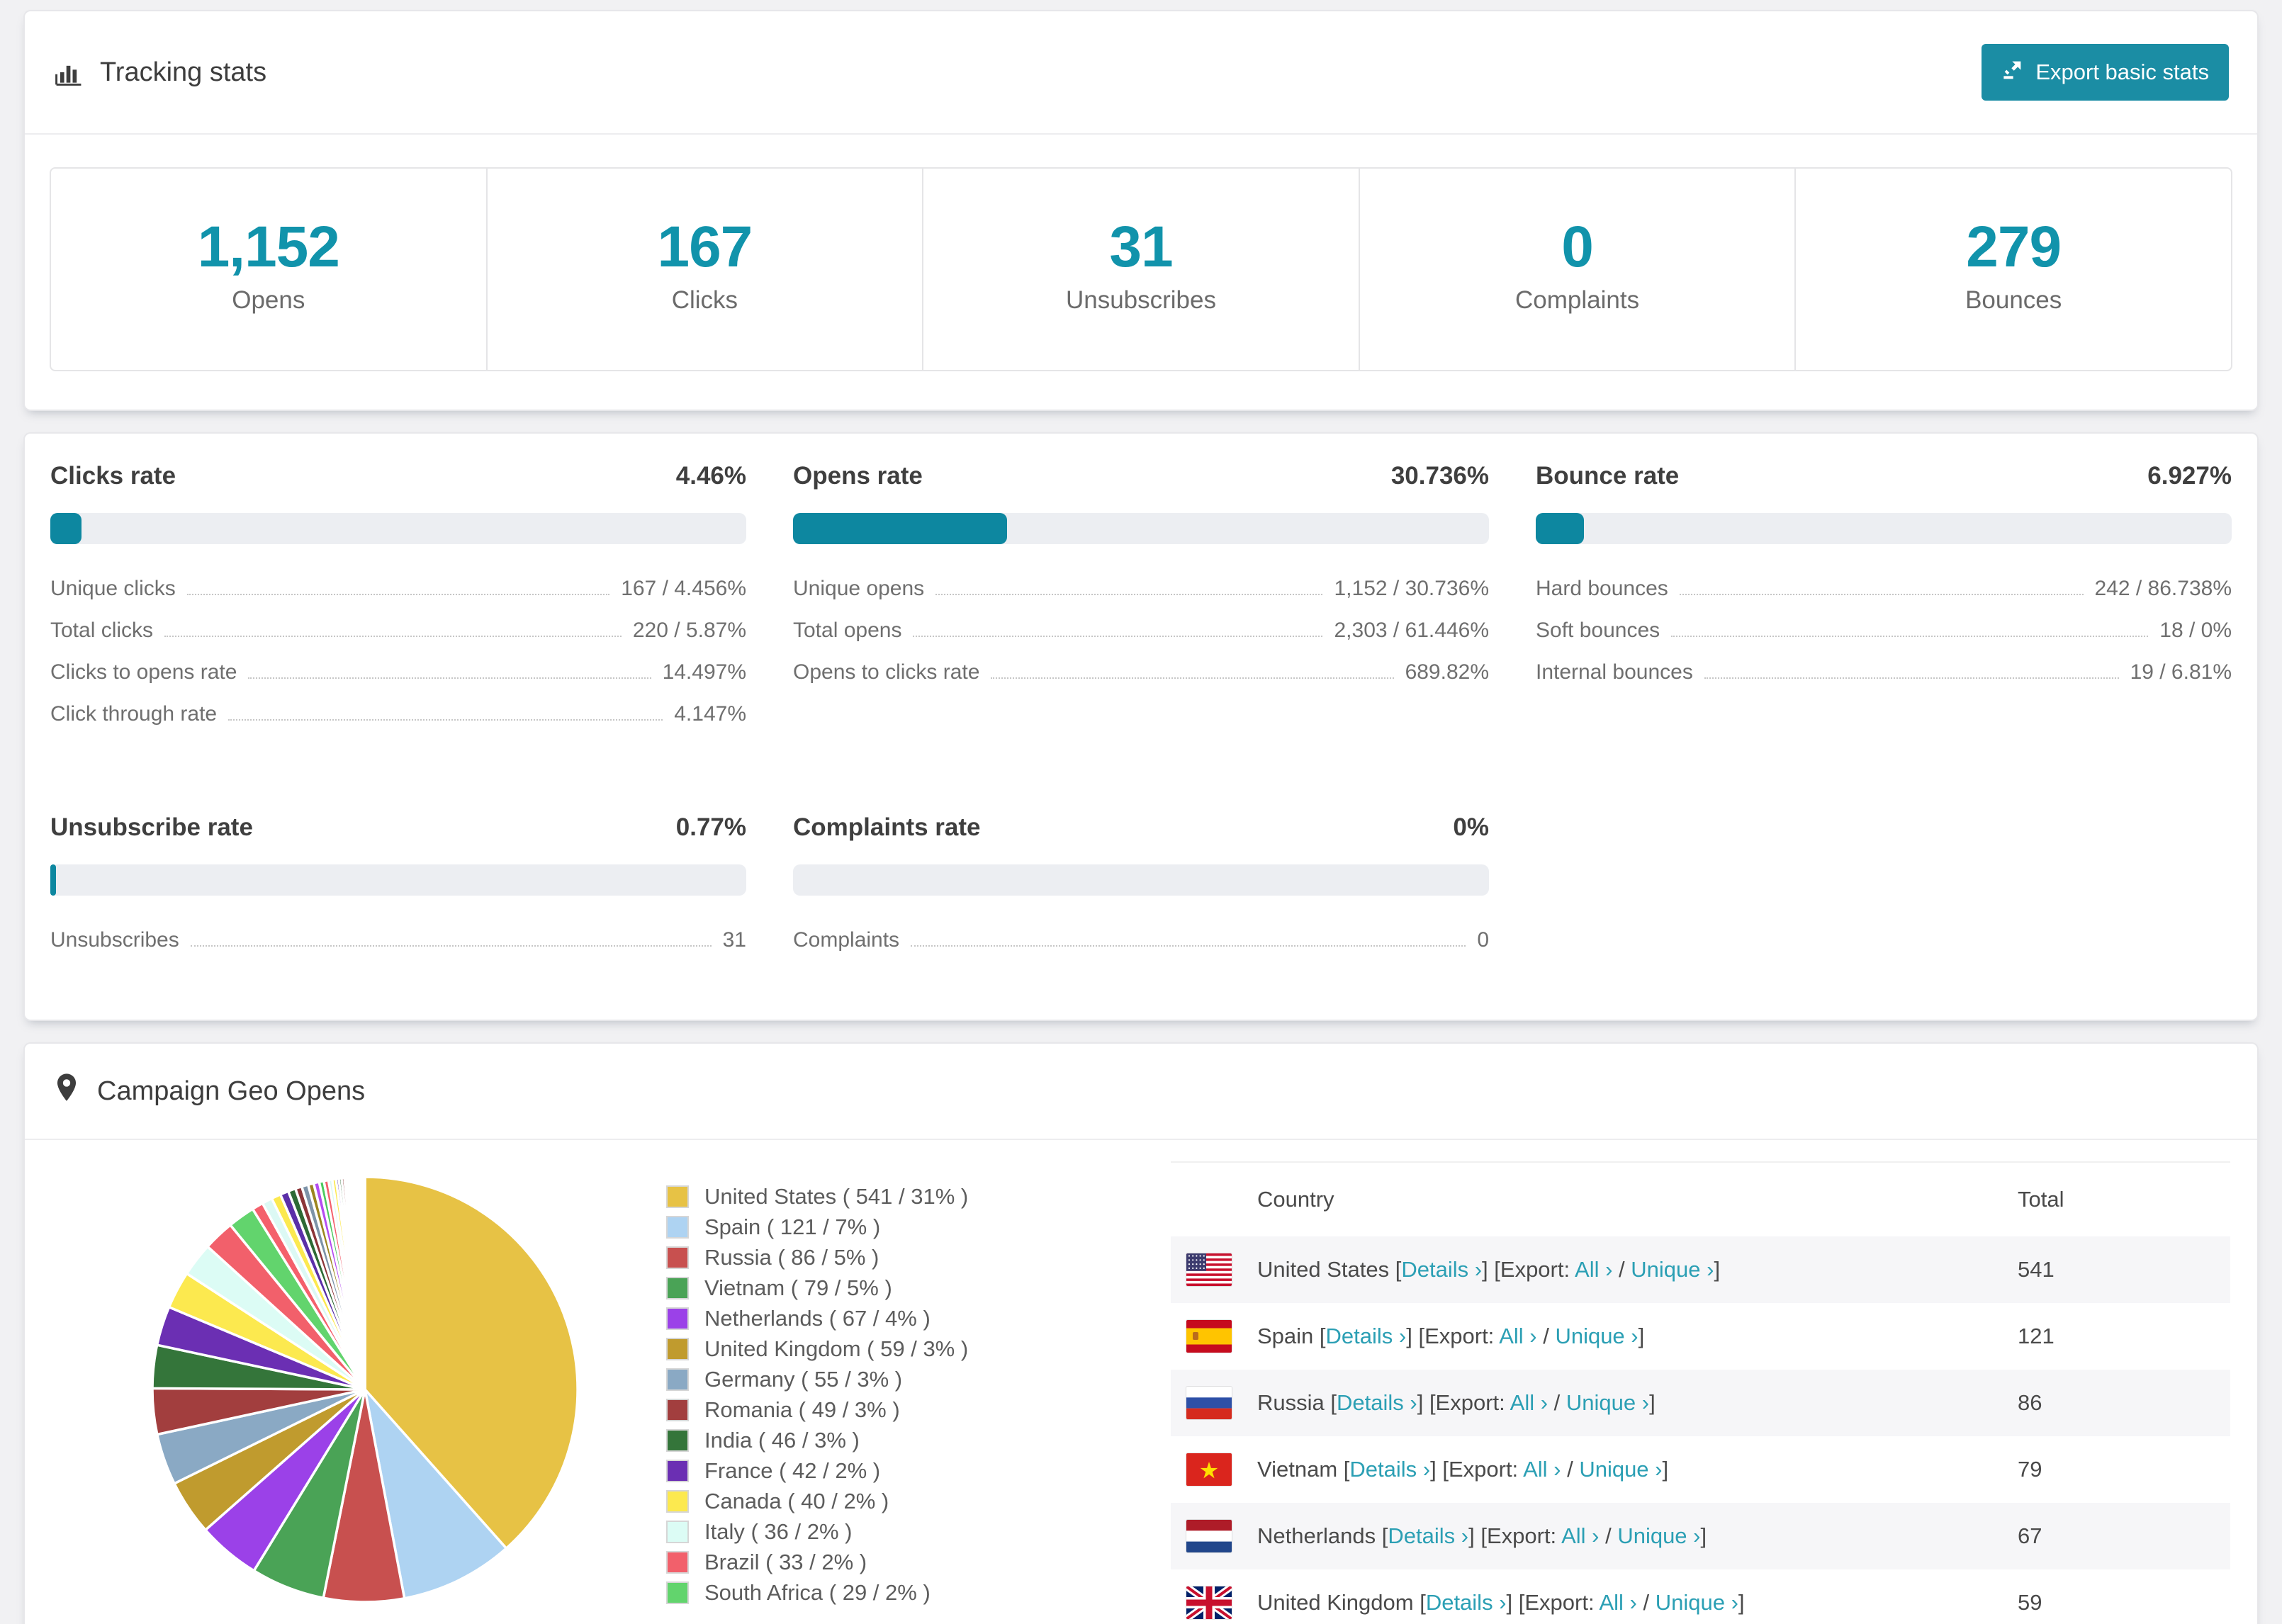 The height and width of the screenshot is (1624, 2282). Describe the element at coordinates (792, 1470) in the screenshot. I see `legend-label: France ( 42 / 2% )` at that location.